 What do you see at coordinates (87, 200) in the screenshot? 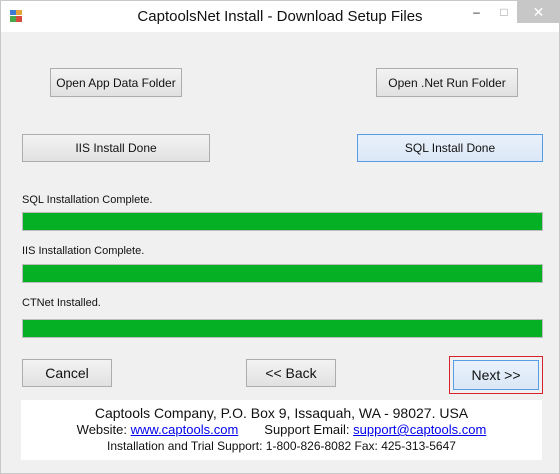
I see `sql-status-label: SQL Installation Complete.` at bounding box center [87, 200].